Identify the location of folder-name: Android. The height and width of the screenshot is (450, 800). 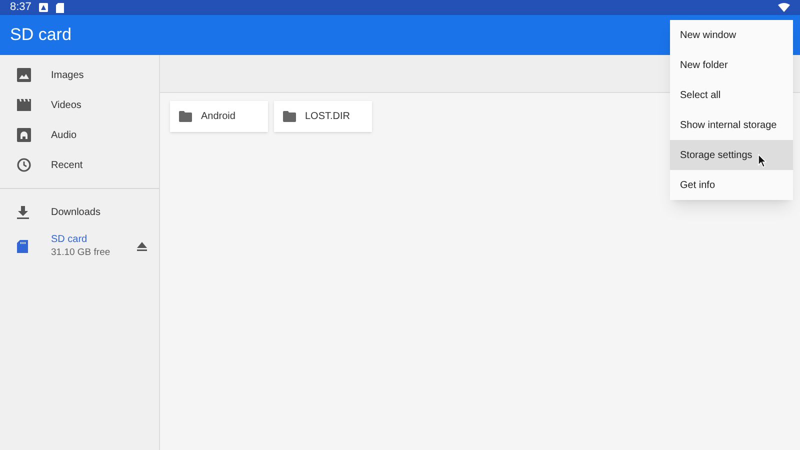
(218, 117).